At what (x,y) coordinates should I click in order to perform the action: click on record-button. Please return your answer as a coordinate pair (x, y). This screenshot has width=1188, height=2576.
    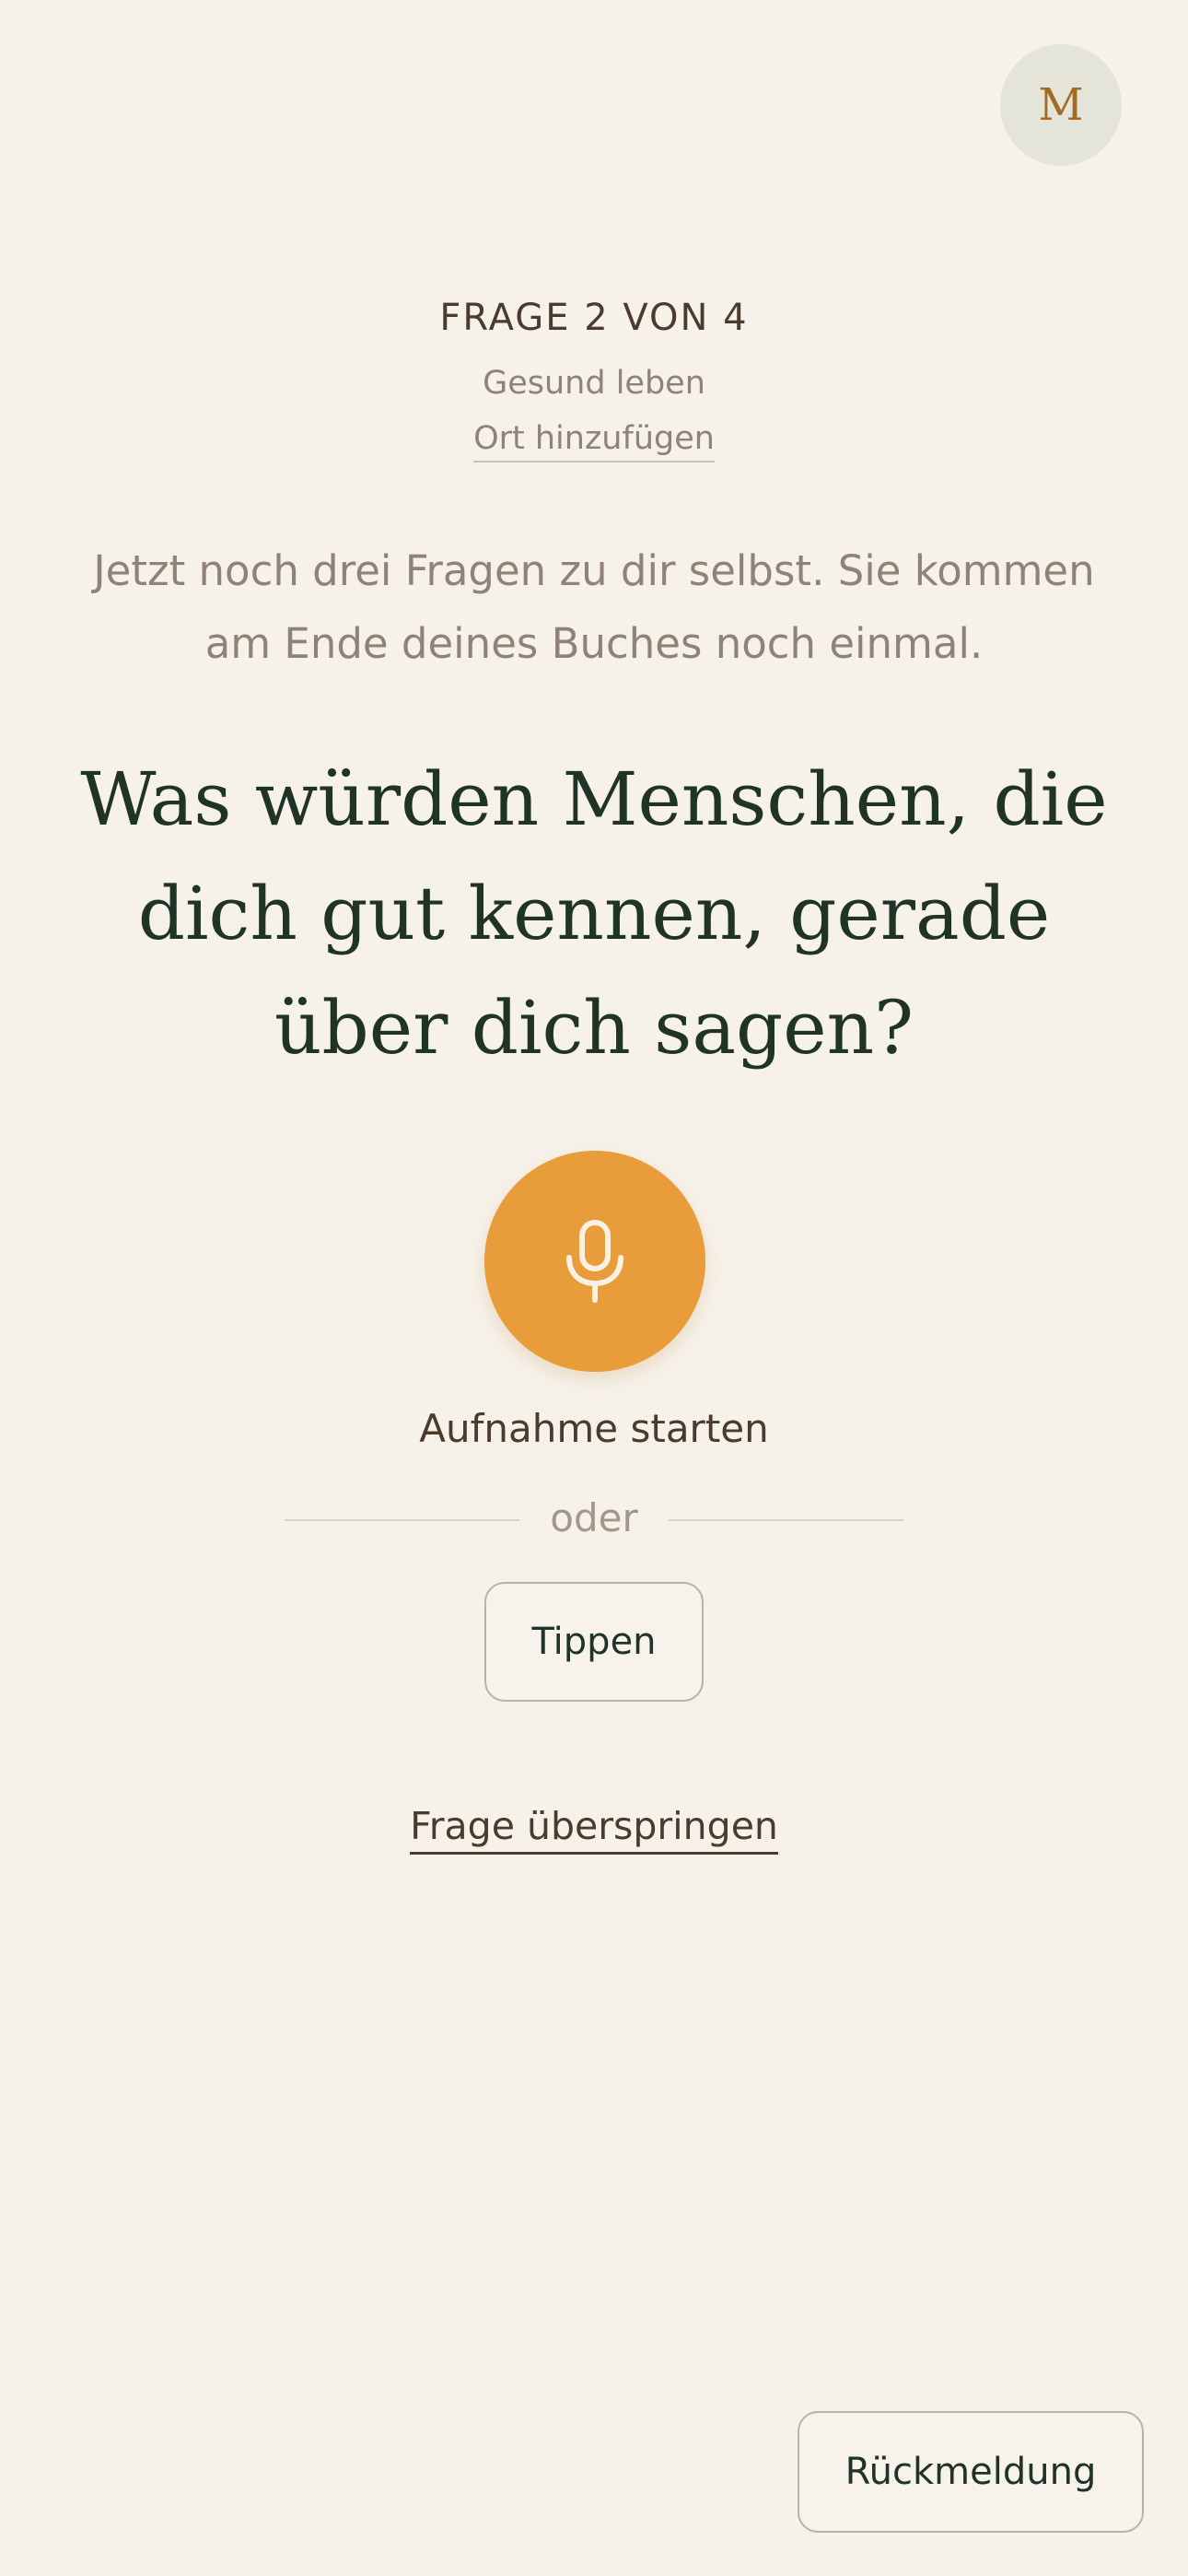
    Looking at the image, I should click on (594, 1261).